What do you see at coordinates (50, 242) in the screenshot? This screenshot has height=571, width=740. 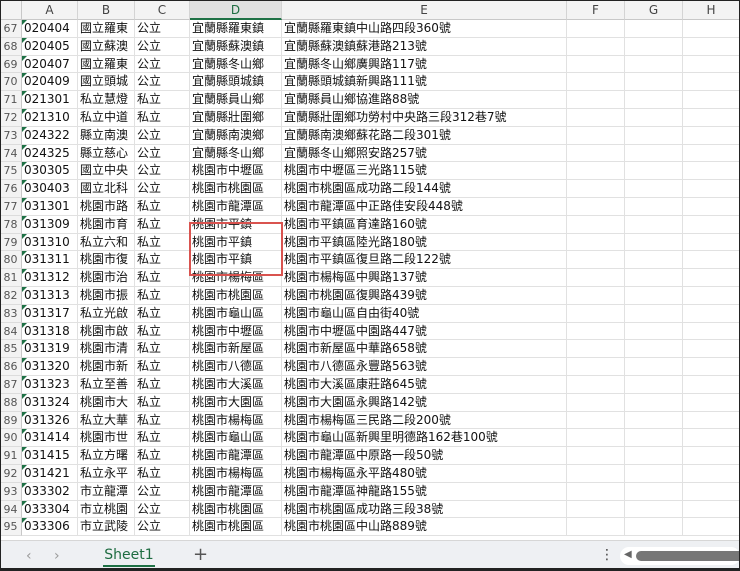 I see `cell-a: 031310` at bounding box center [50, 242].